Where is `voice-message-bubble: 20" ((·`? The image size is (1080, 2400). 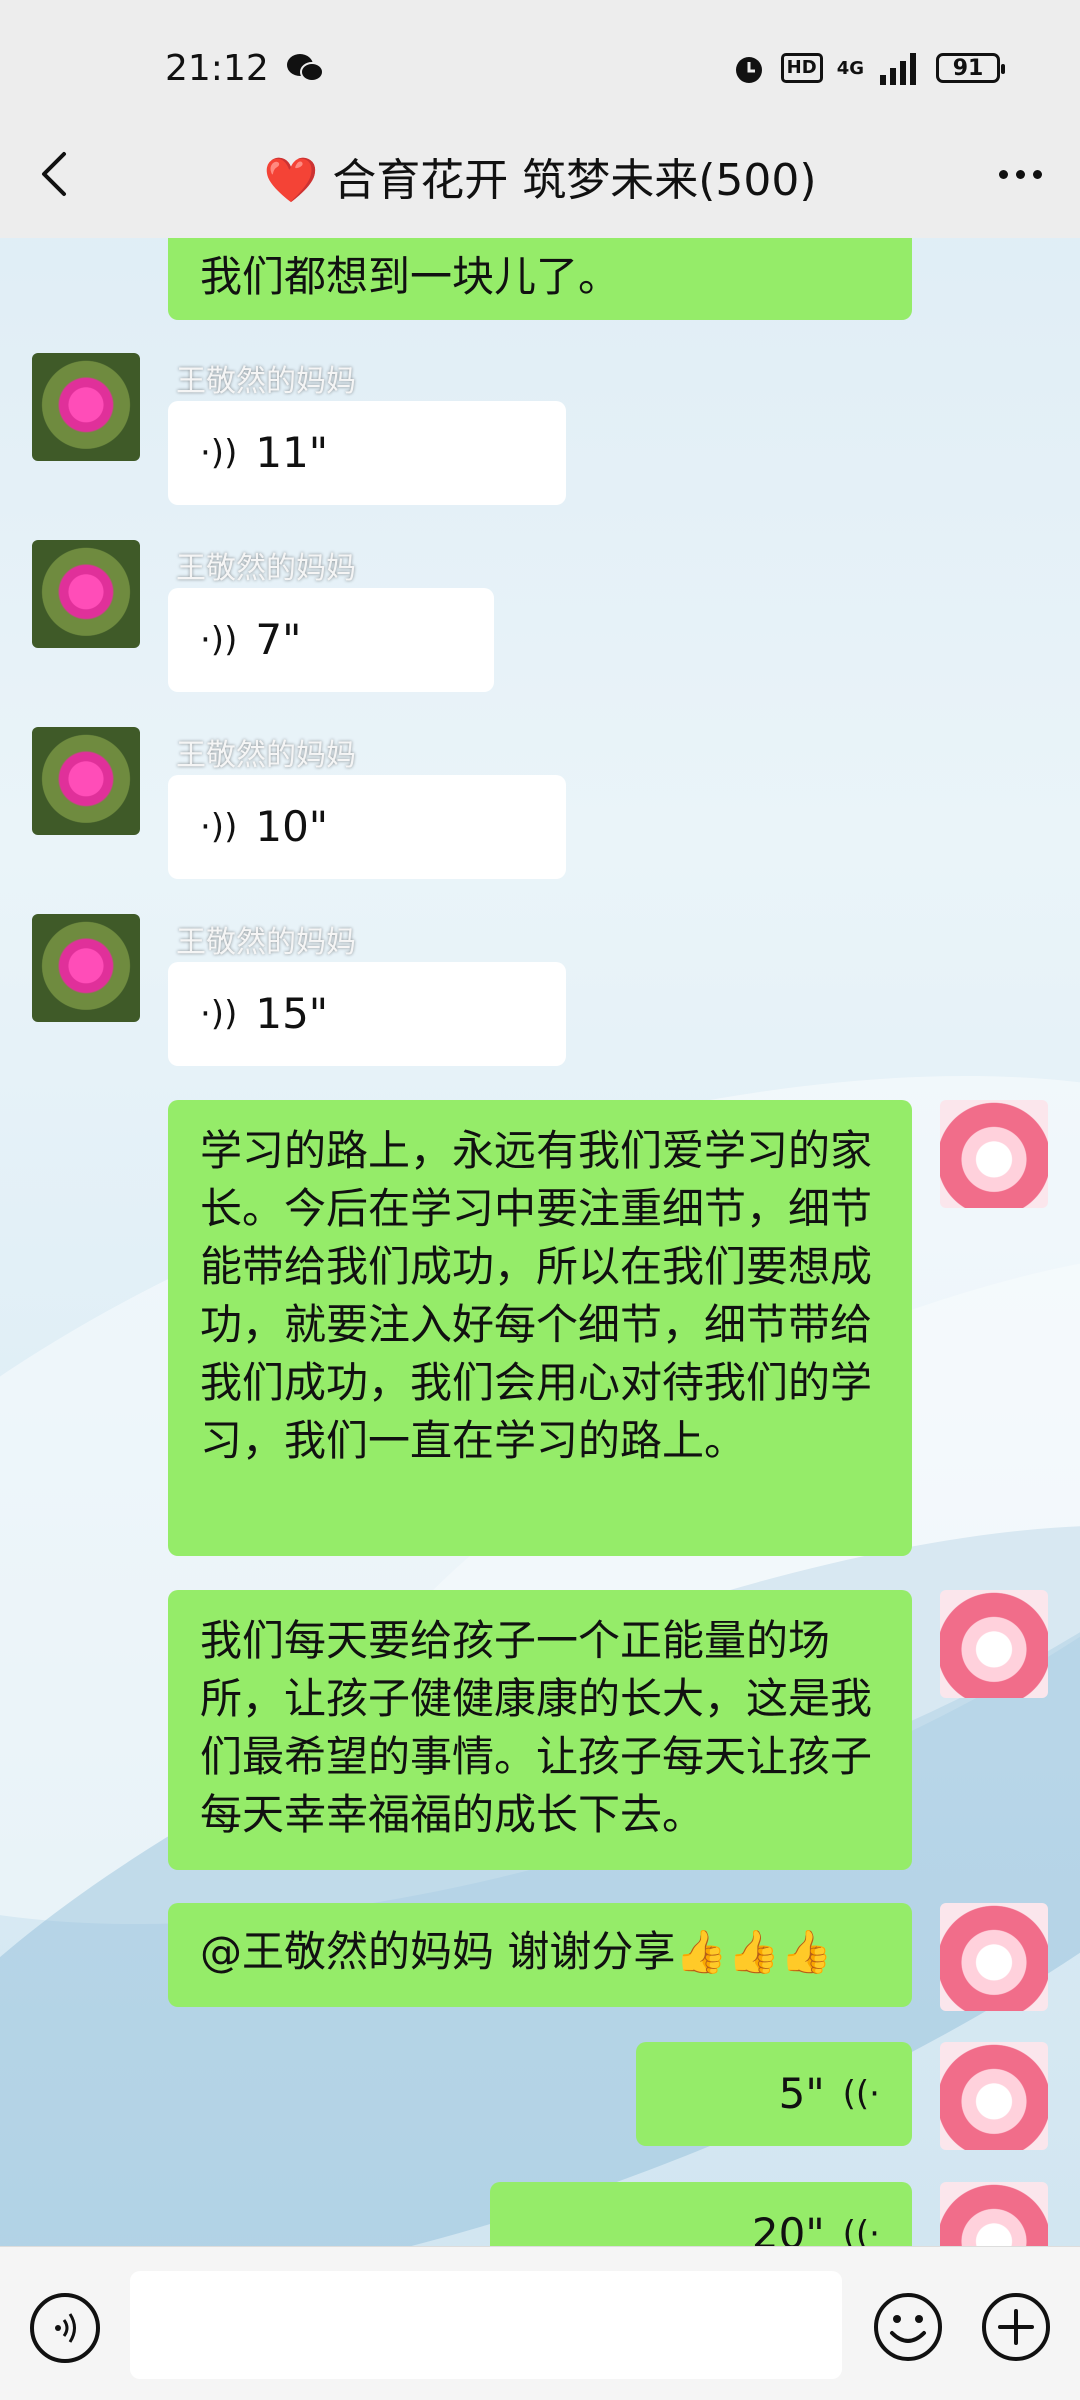 voice-message-bubble: 20" ((· is located at coordinates (701, 2214).